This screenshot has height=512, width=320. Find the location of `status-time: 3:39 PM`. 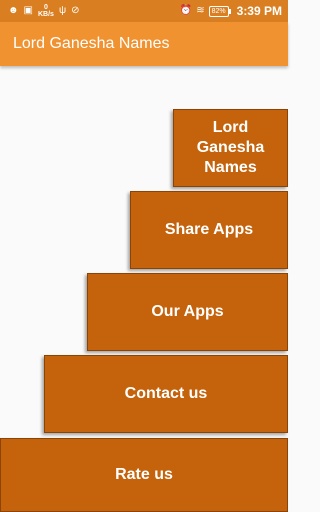

status-time: 3:39 PM is located at coordinates (259, 11).